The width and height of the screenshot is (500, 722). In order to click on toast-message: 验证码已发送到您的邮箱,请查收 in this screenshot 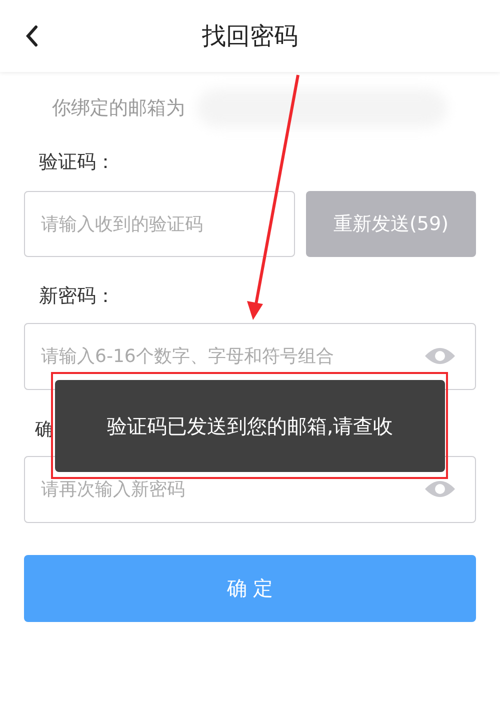, I will do `click(250, 426)`.